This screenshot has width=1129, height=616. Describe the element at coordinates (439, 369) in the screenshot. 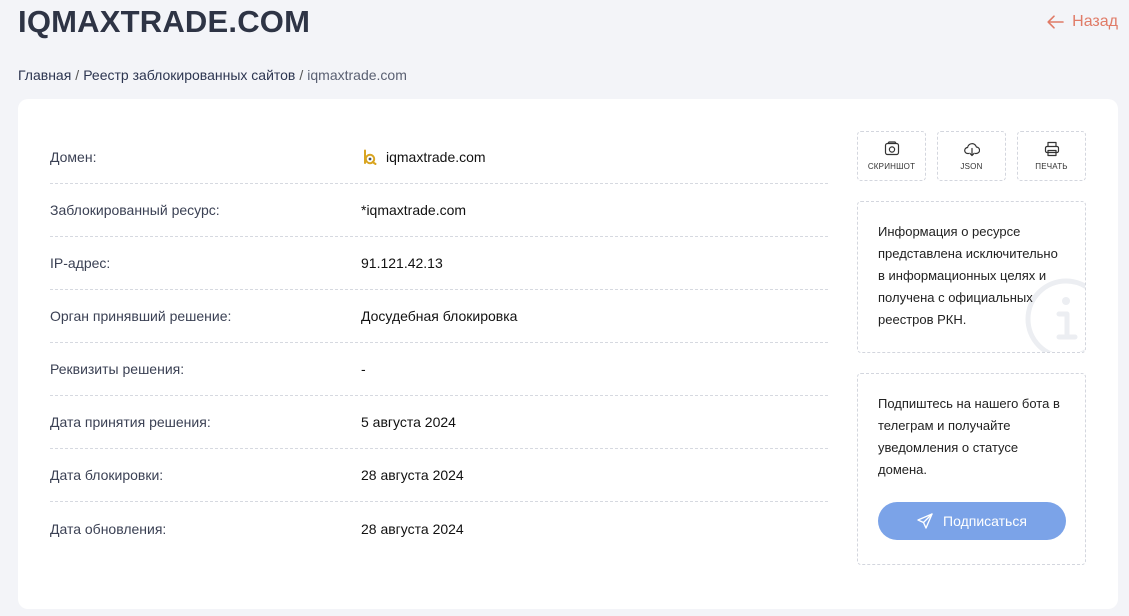

I see `details-row-decision-details: Реквизиты решения: -` at that location.